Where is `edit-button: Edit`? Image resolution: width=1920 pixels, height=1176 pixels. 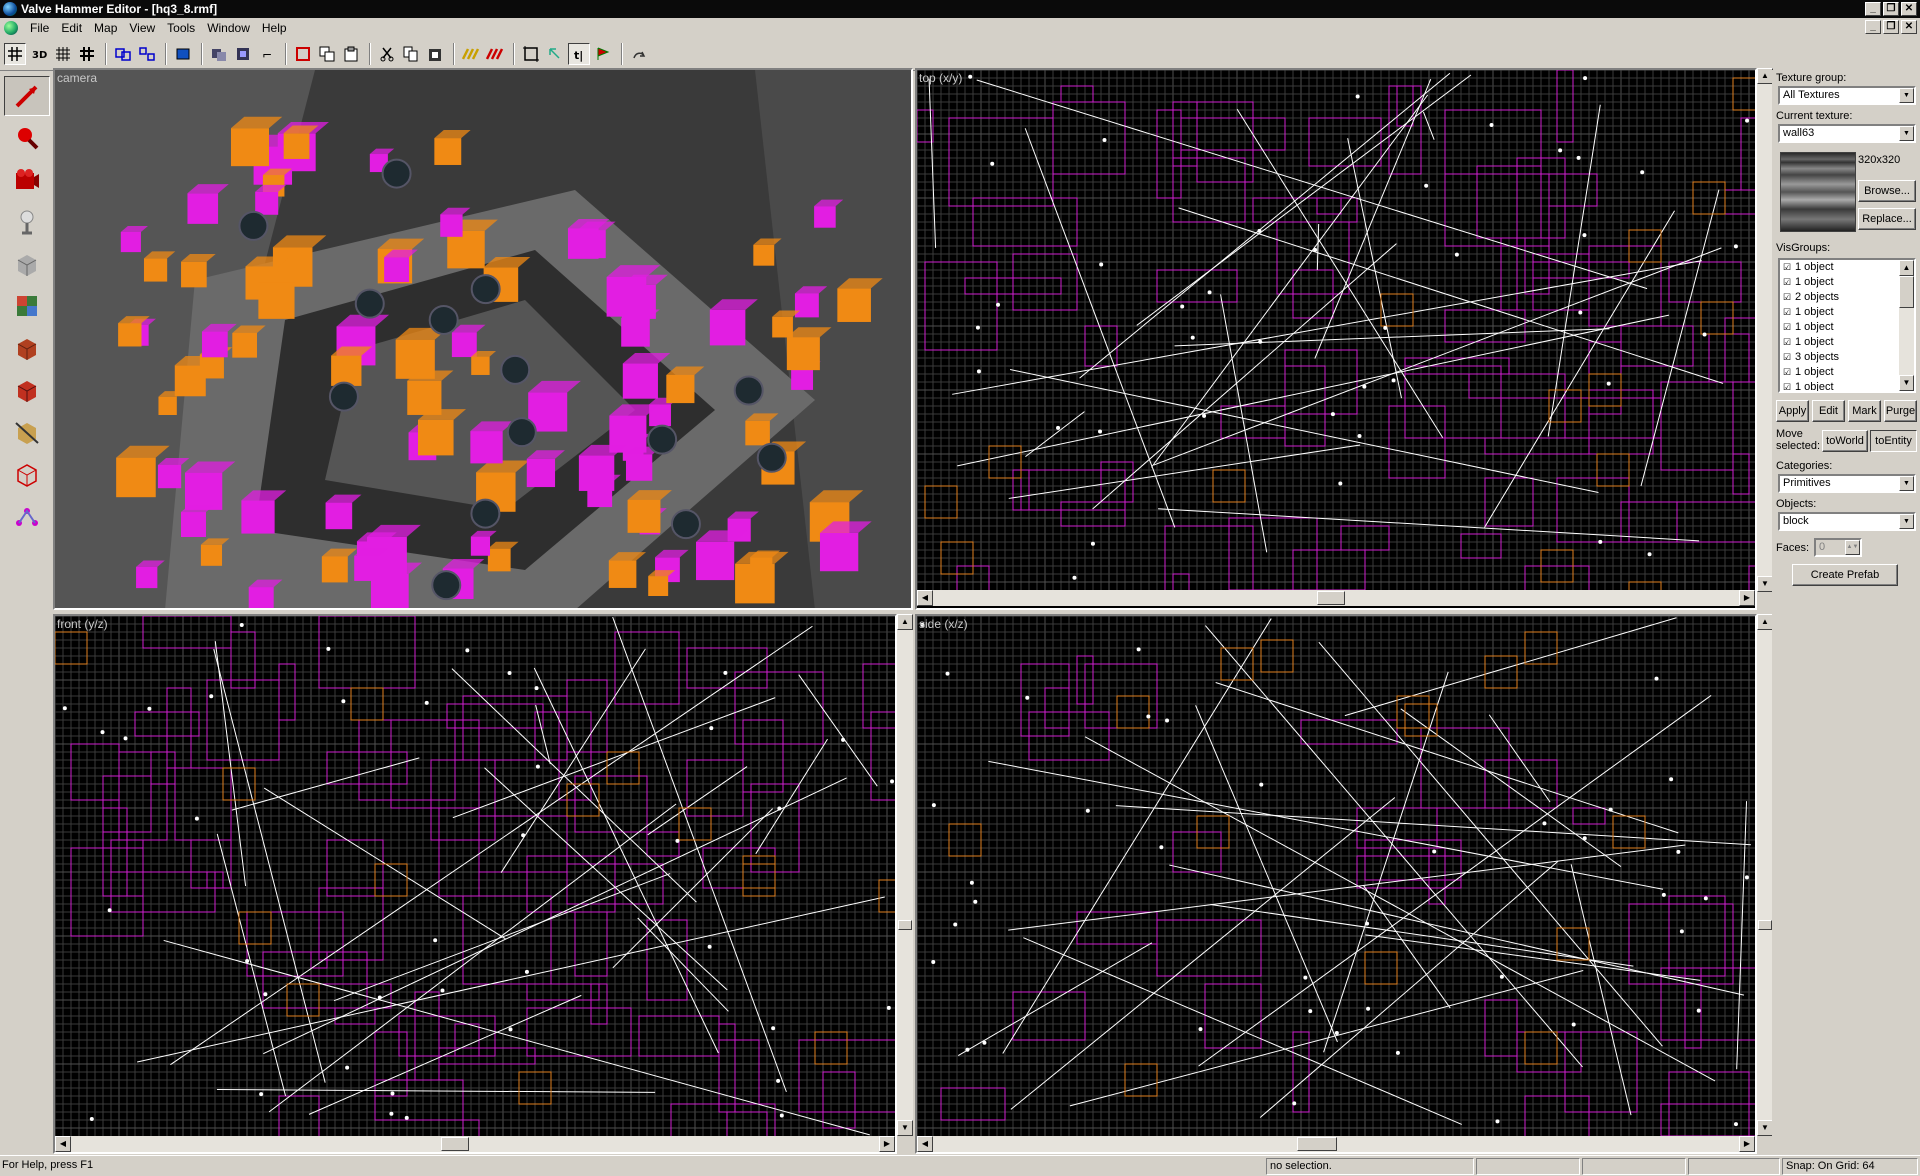 edit-button: Edit is located at coordinates (1828, 411).